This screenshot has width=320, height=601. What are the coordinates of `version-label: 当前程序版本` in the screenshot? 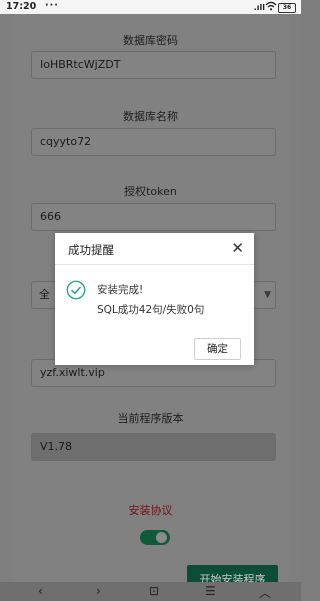 It's located at (150, 418).